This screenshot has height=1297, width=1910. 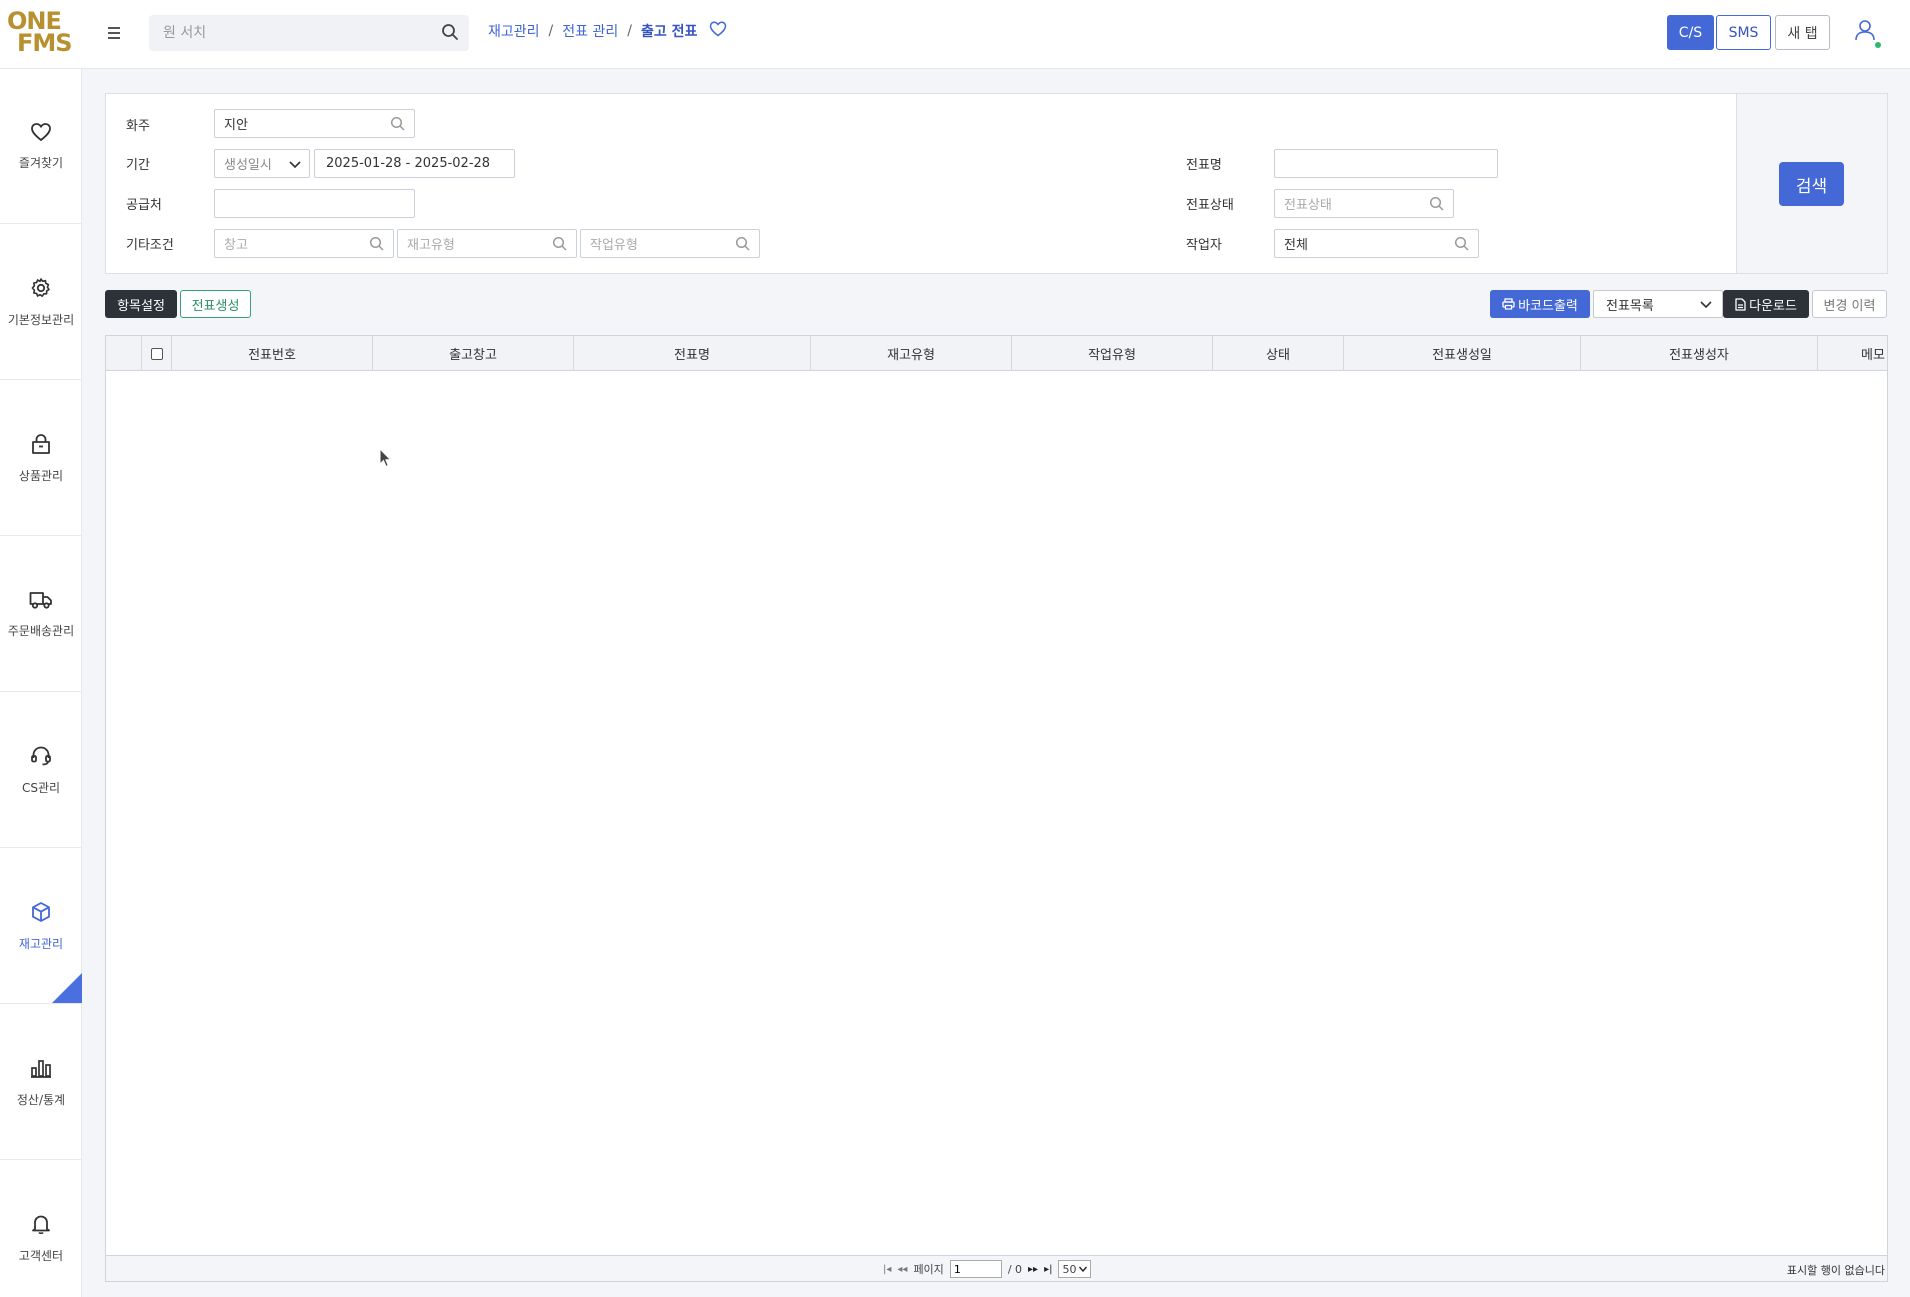 What do you see at coordinates (1462, 353) in the screenshot?
I see `column-header-created-date: 전표생성일` at bounding box center [1462, 353].